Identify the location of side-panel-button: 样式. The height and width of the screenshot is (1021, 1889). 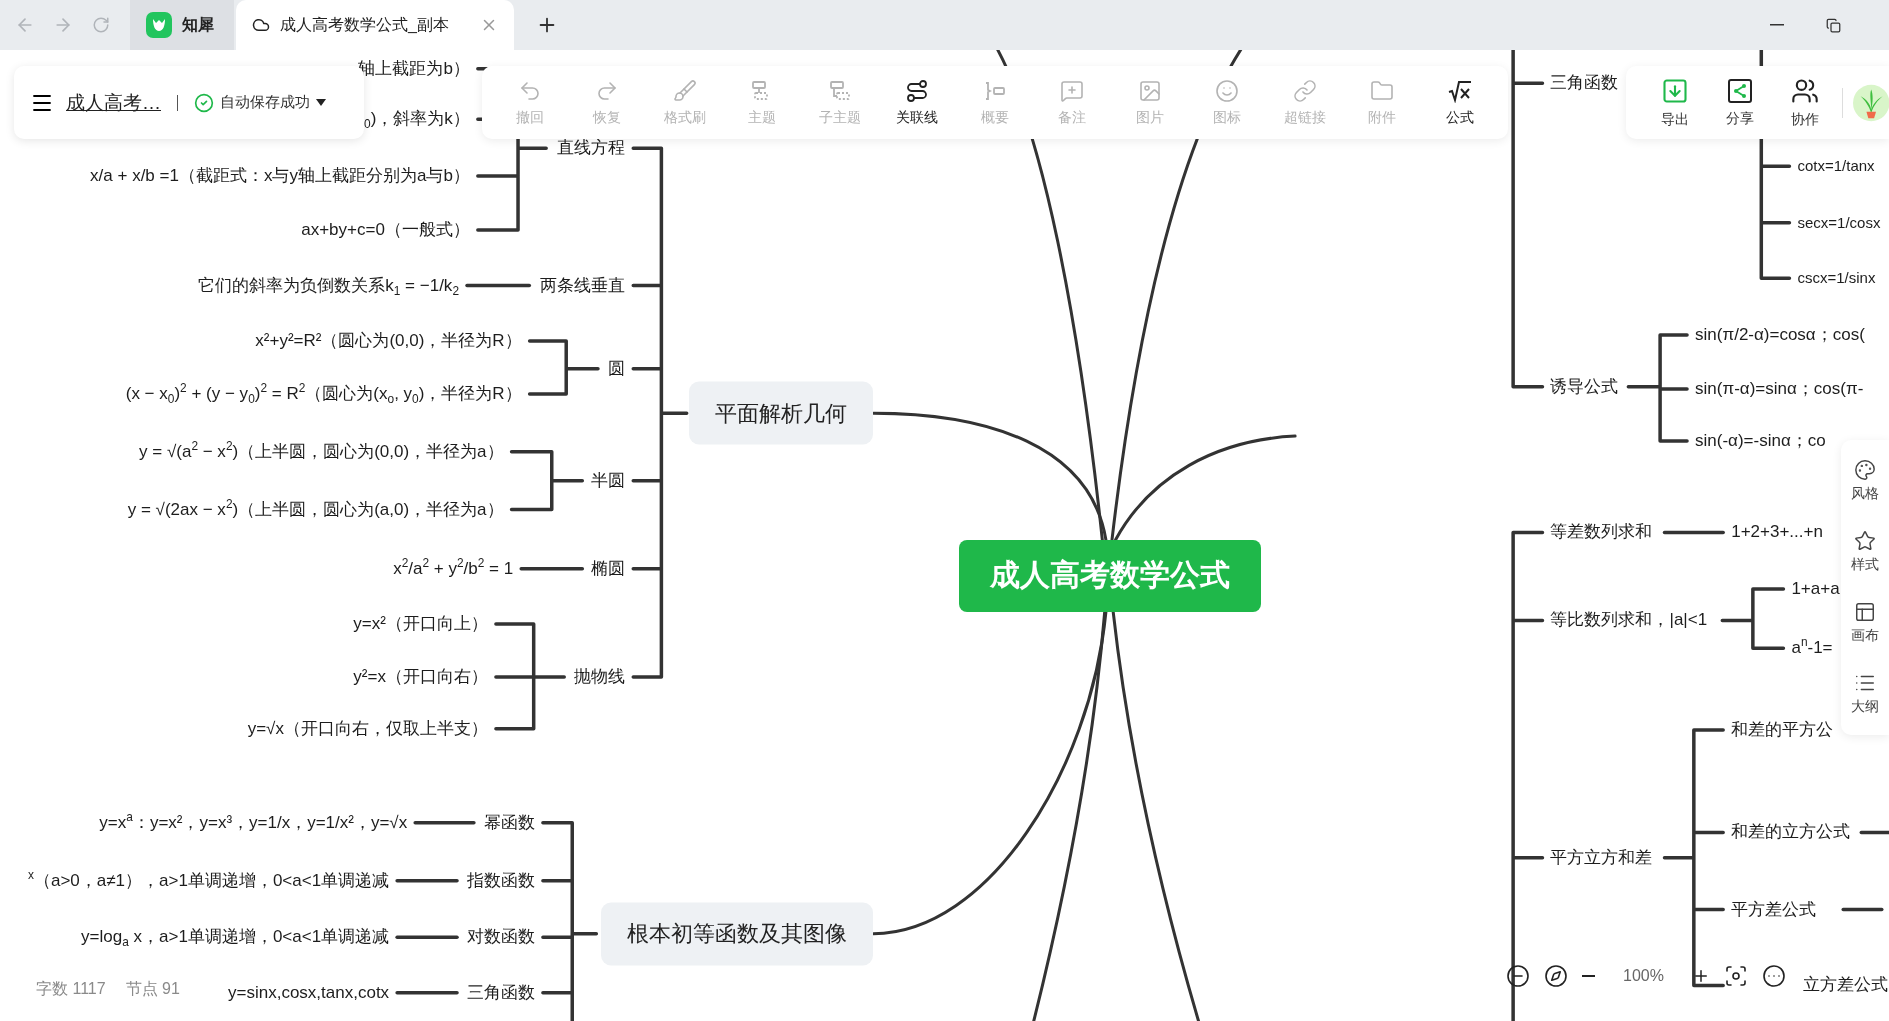
(1865, 552).